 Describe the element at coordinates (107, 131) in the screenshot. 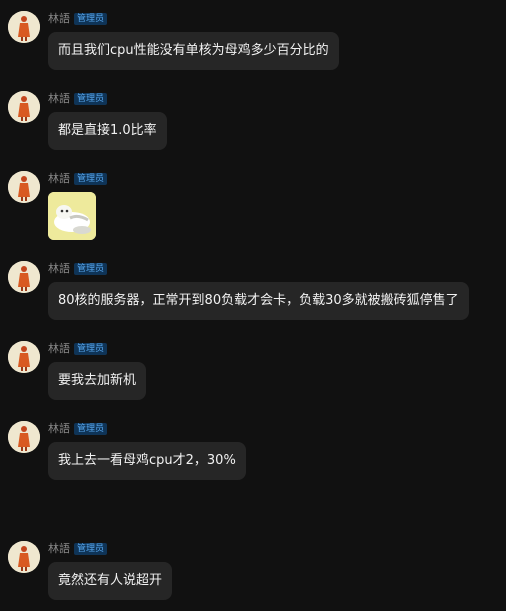

I see `message-bubble: 都是直接1.0比率` at that location.